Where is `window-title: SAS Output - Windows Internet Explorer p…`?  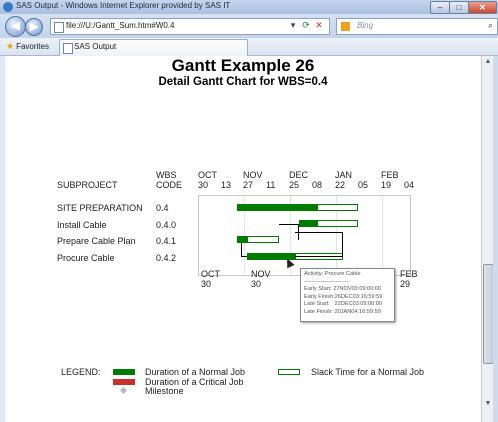
window-title: SAS Output - Windows Internet Explorer p… is located at coordinates (123, 5).